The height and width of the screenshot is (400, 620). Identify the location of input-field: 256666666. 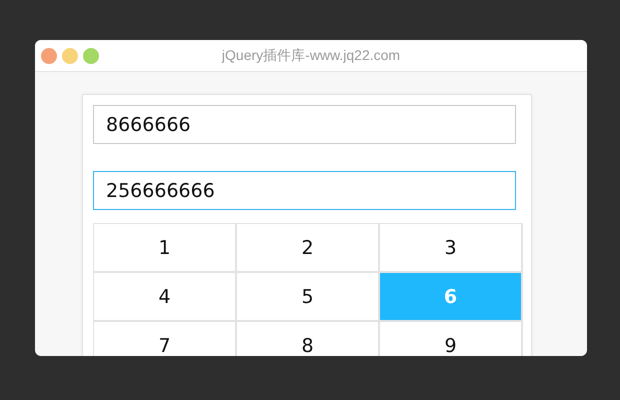
(304, 190).